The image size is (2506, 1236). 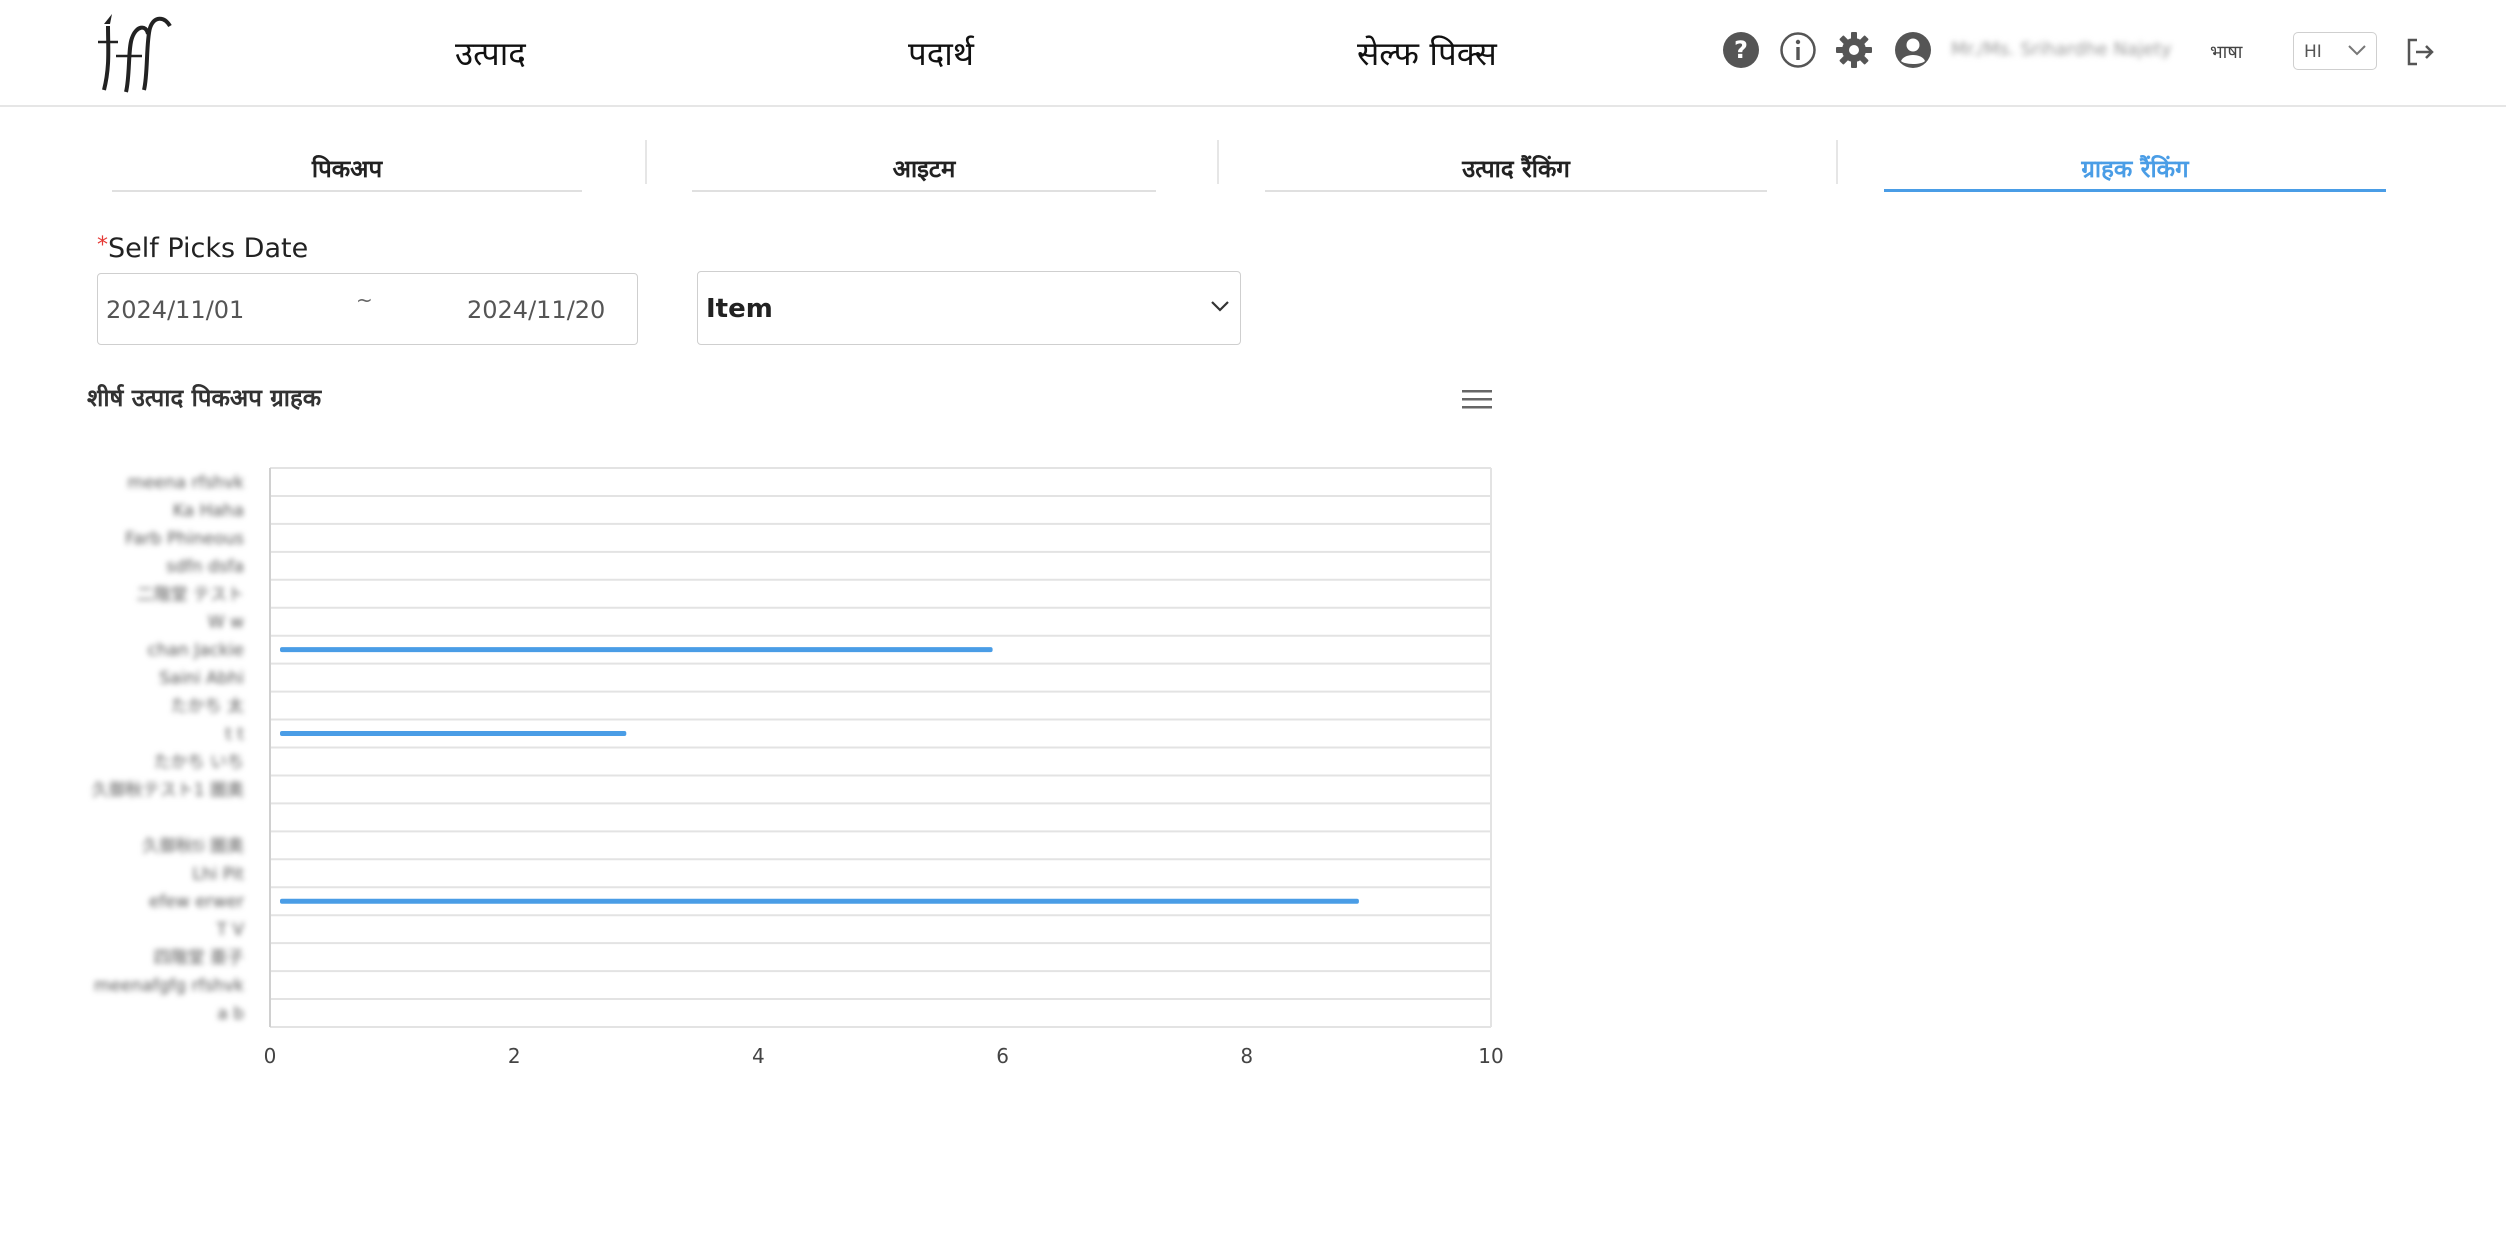 What do you see at coordinates (208, 248) in the screenshot?
I see `date-label-text: Self Picks Date` at bounding box center [208, 248].